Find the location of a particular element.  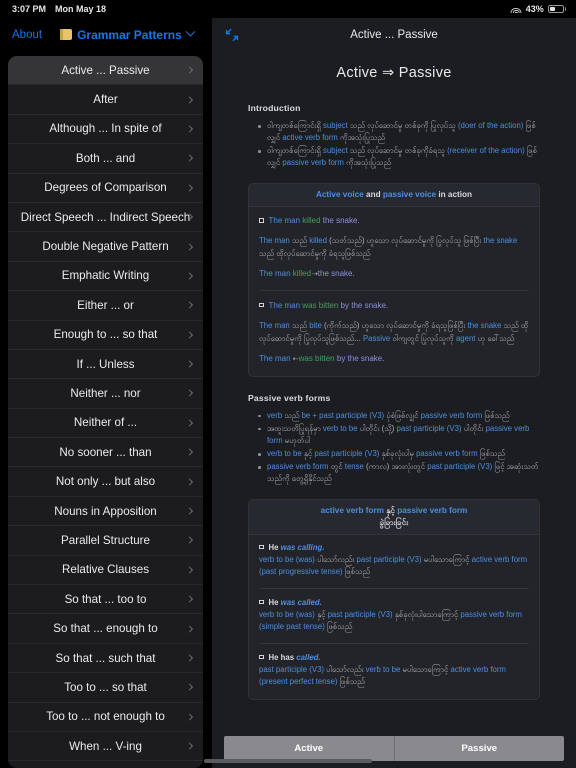

about-button: About is located at coordinates (27, 35).